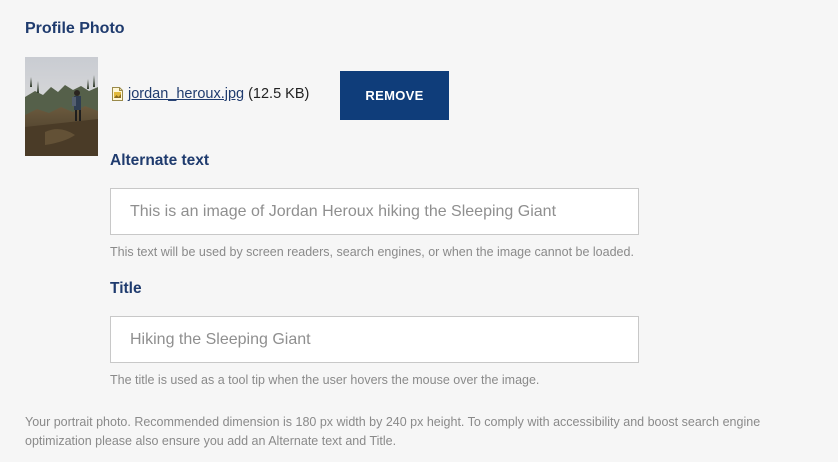 The width and height of the screenshot is (838, 462). I want to click on title-label: Title, so click(126, 288).